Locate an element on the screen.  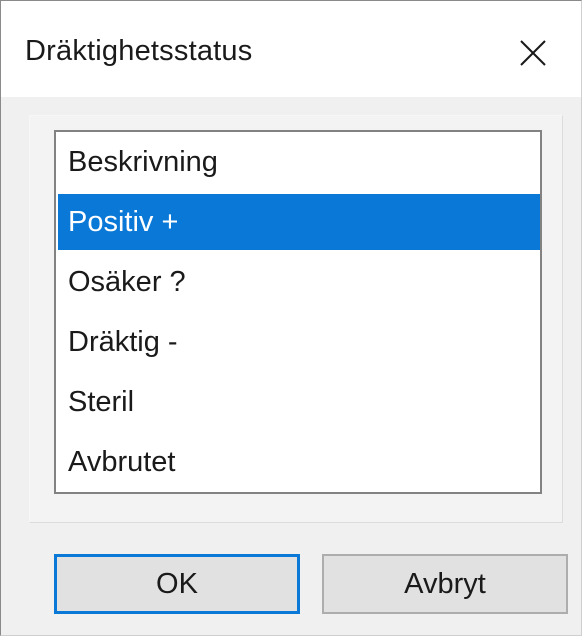
list-item-avbrutet: Avbrutet is located at coordinates (299, 462).